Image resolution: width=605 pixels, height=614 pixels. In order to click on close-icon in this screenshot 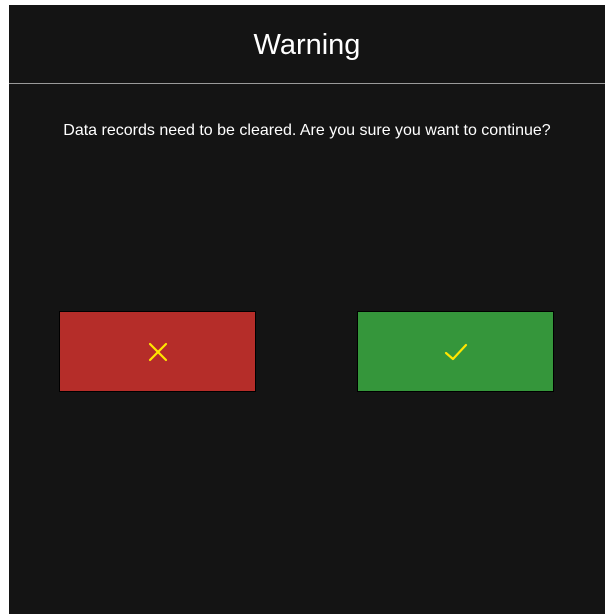, I will do `click(157, 351)`.